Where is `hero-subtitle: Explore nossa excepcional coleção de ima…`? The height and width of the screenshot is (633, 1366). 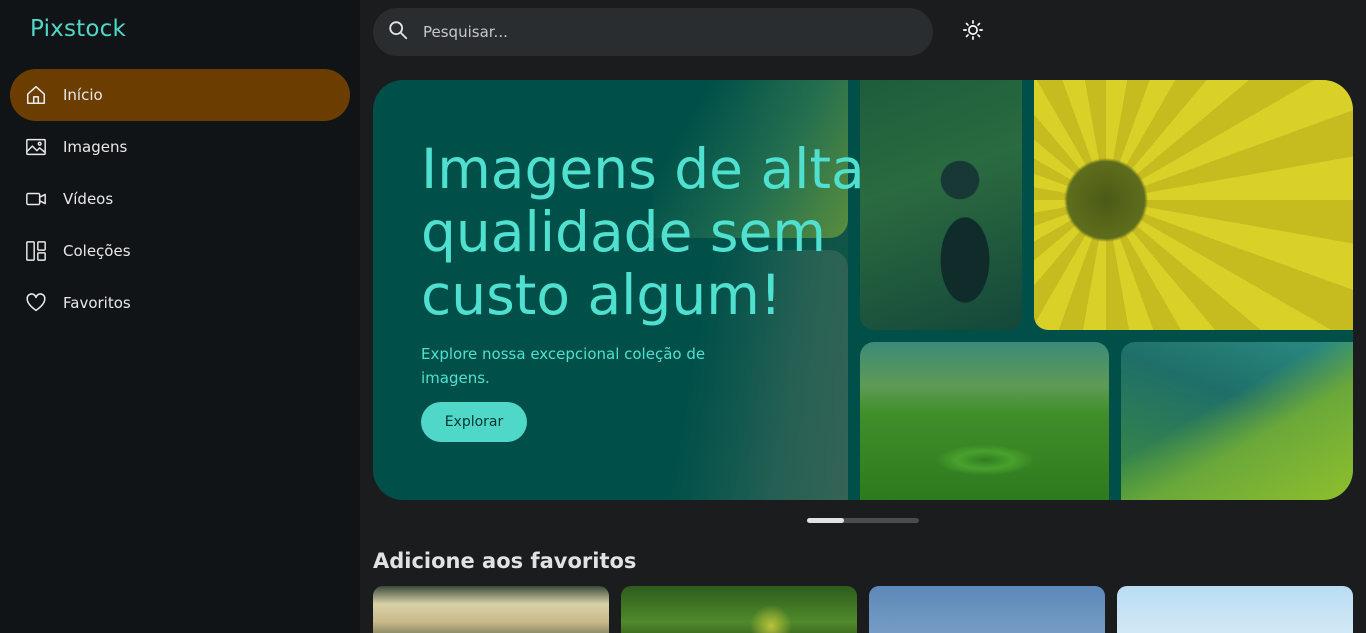 hero-subtitle: Explore nossa excepcional coleção de ima… is located at coordinates (563, 366).